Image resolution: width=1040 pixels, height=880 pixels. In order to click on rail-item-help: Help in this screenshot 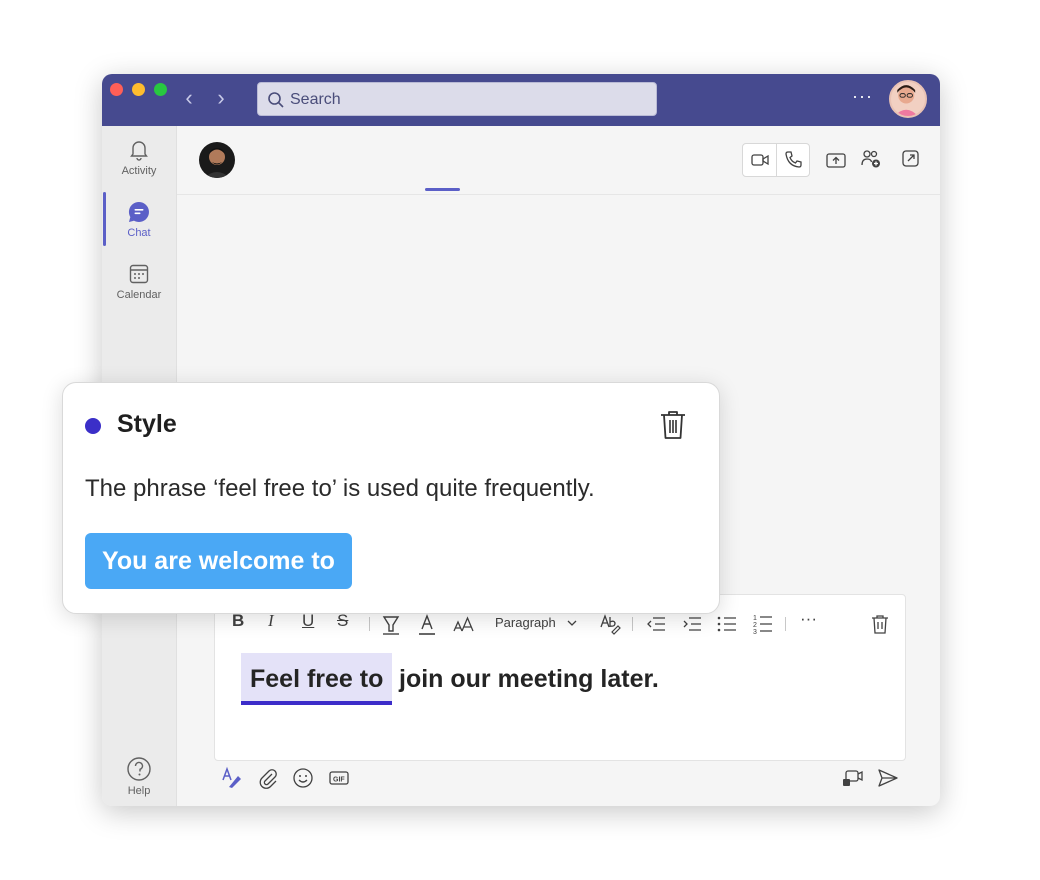, I will do `click(139, 776)`.